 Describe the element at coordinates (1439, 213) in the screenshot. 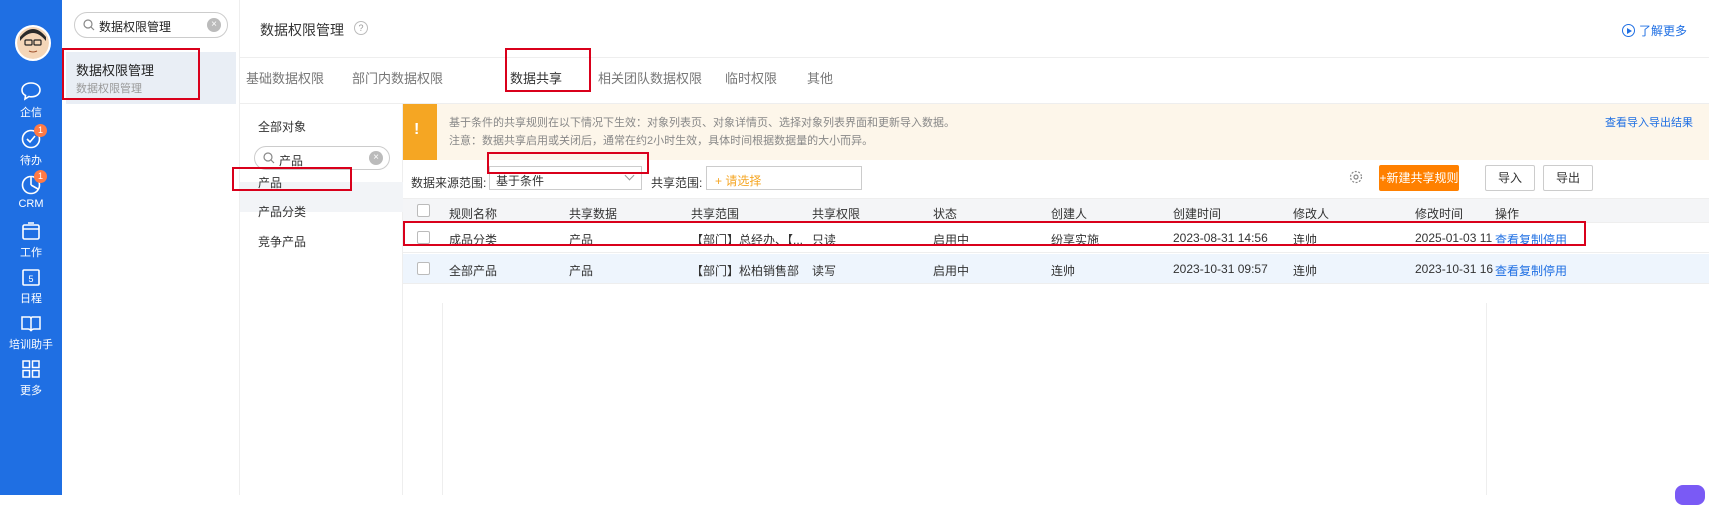

I see `col-modified-time: 修改时间` at that location.